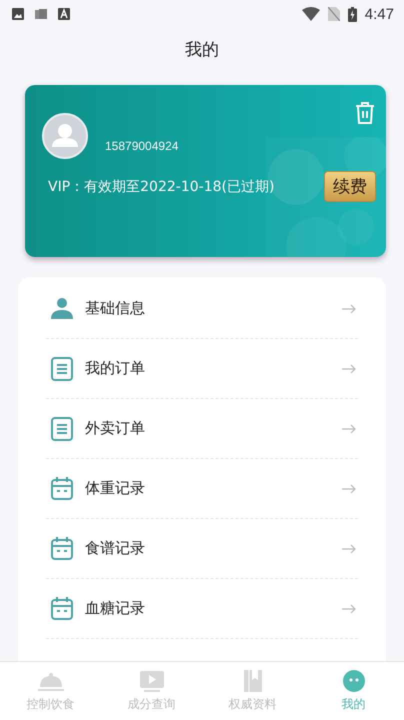  I want to click on menu-item: 外卖订单, so click(202, 429).